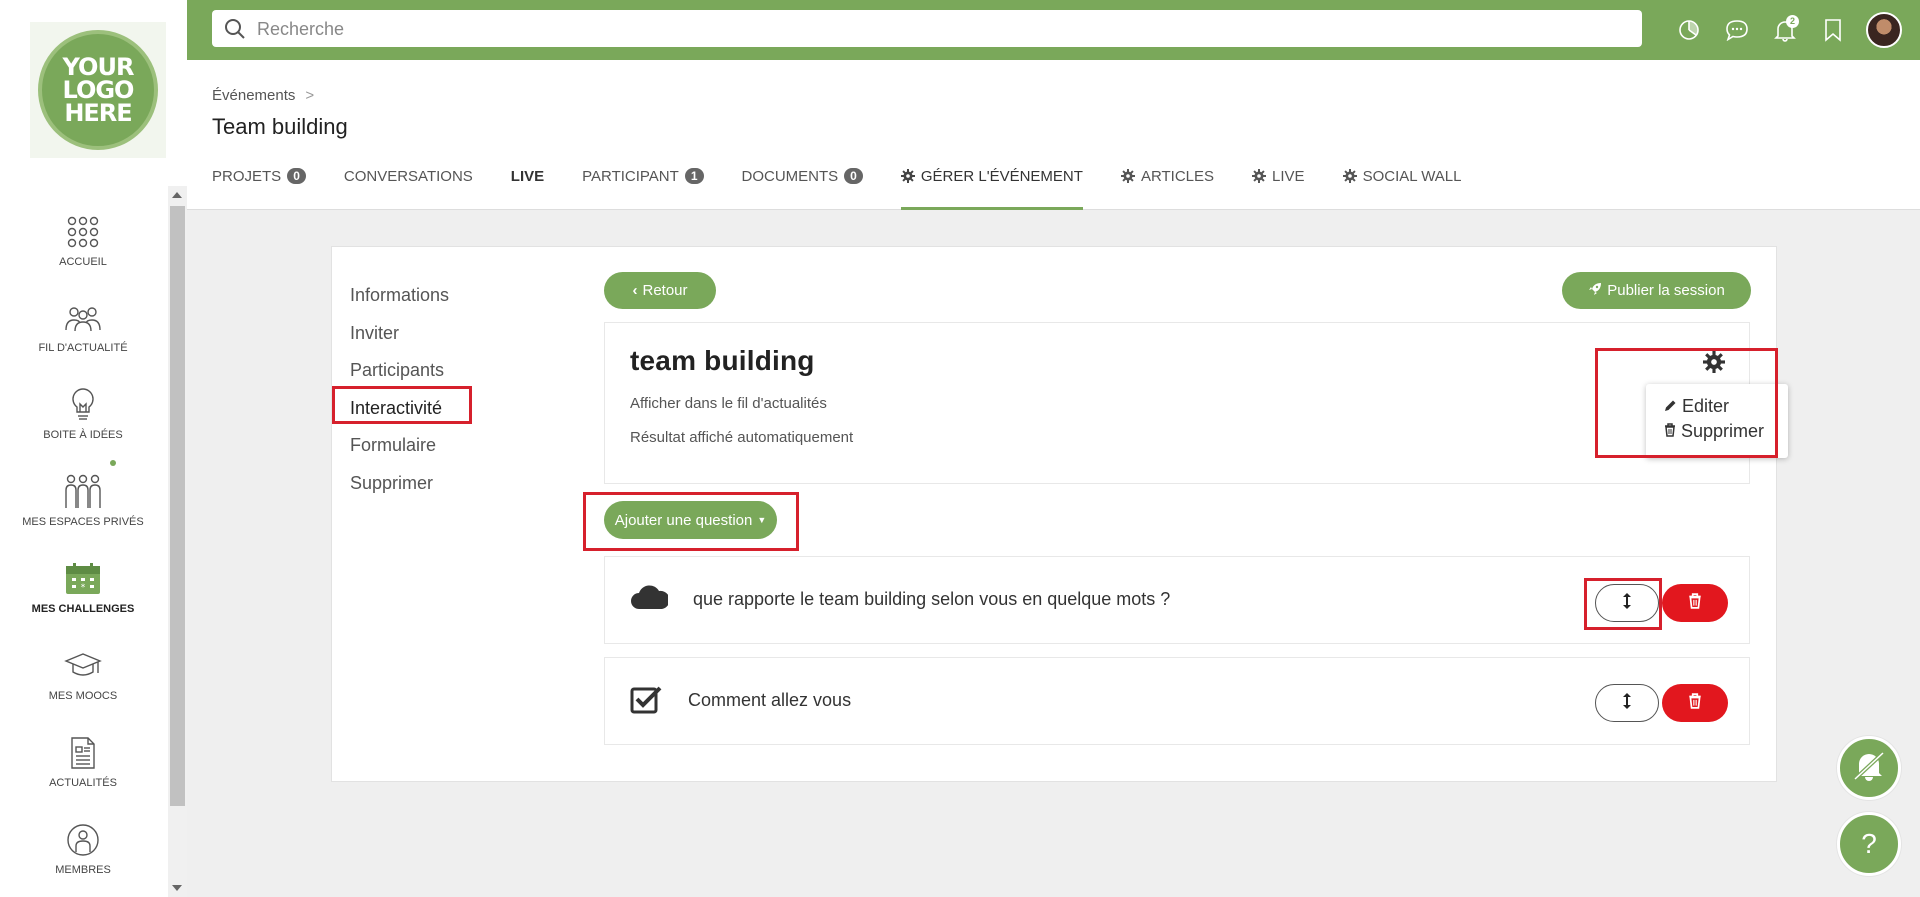  Describe the element at coordinates (83, 262) in the screenshot. I see `sidebar-item-label: ACCUEIL` at that location.